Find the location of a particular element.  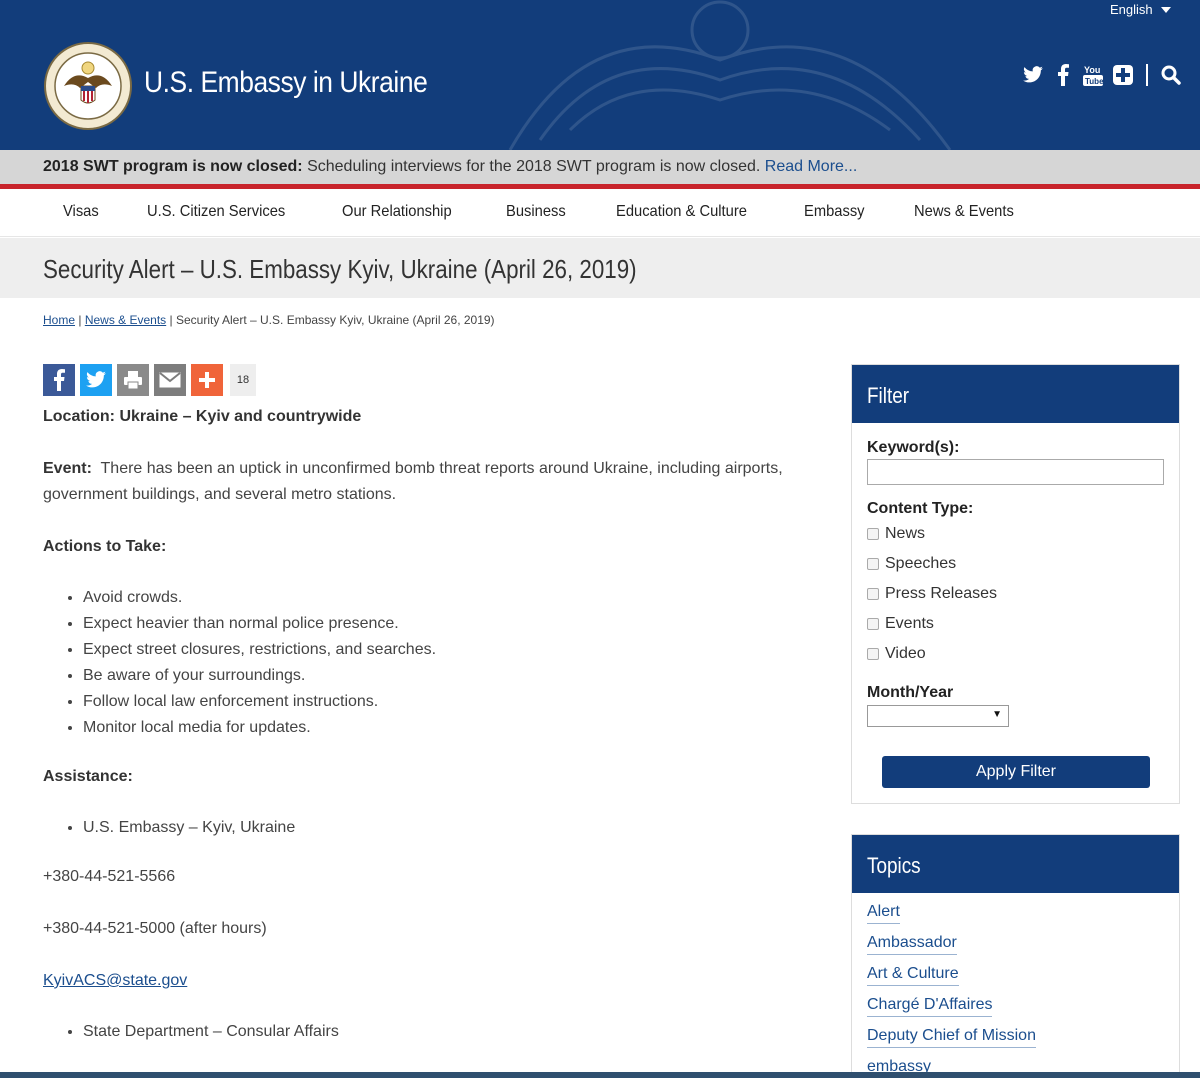

checkbox-video: Video is located at coordinates (896, 654).